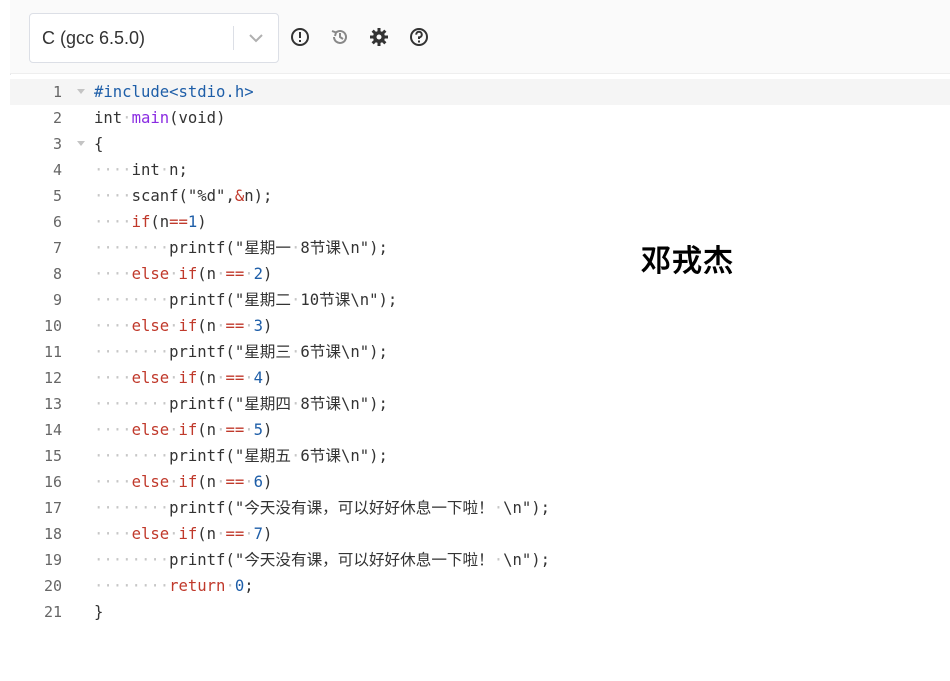 This screenshot has height=681, width=950. I want to click on line-number: 17, so click(52, 508).